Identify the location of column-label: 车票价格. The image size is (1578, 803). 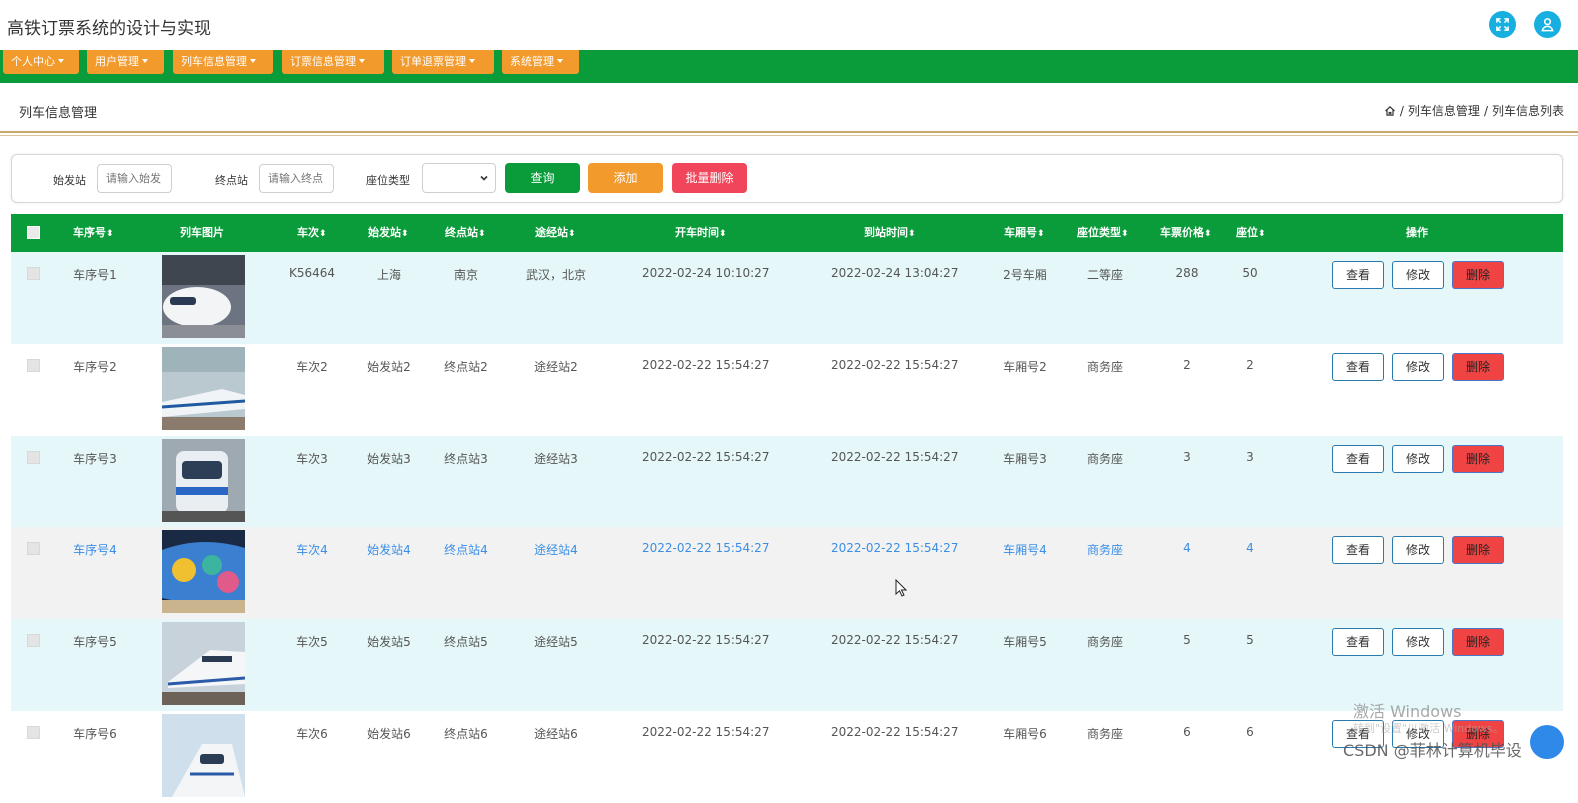
(1182, 232).